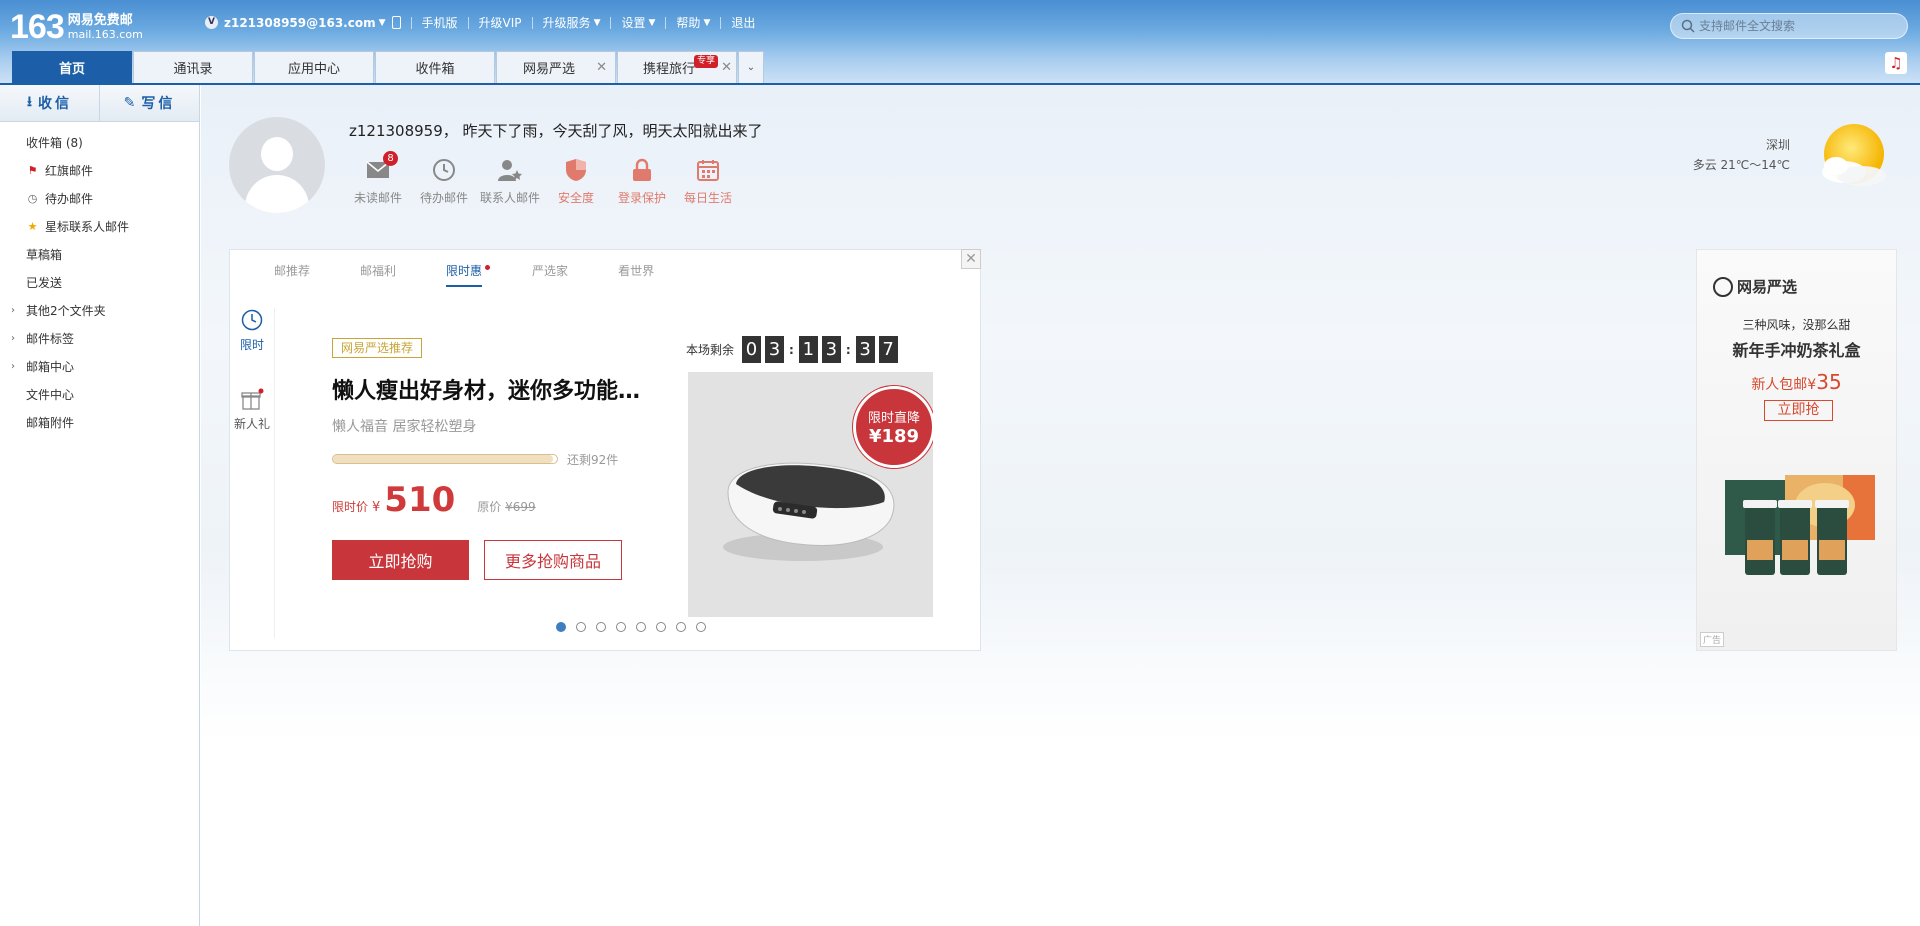 The height and width of the screenshot is (926, 1920). I want to click on weather-city: 深圳, so click(1777, 145).